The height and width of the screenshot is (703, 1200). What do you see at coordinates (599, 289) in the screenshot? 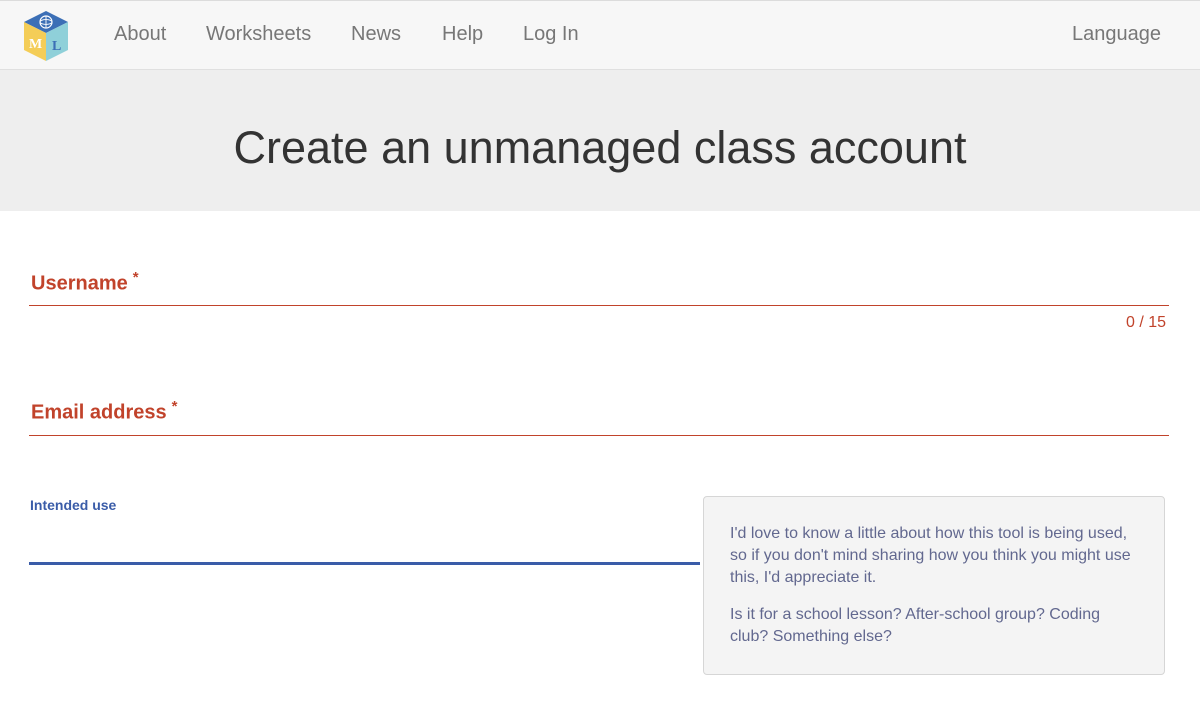
I see `username-input` at bounding box center [599, 289].